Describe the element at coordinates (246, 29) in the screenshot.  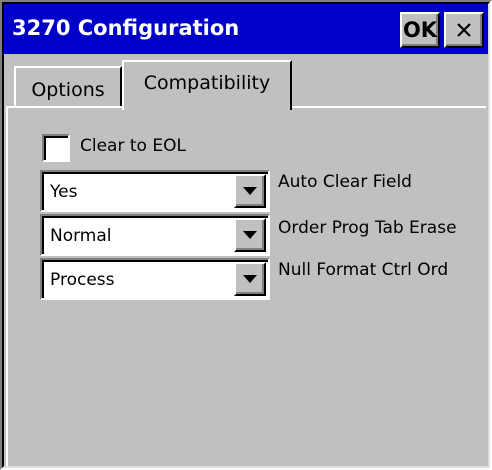
I see `title-bar: 3270 Configuration OK` at that location.